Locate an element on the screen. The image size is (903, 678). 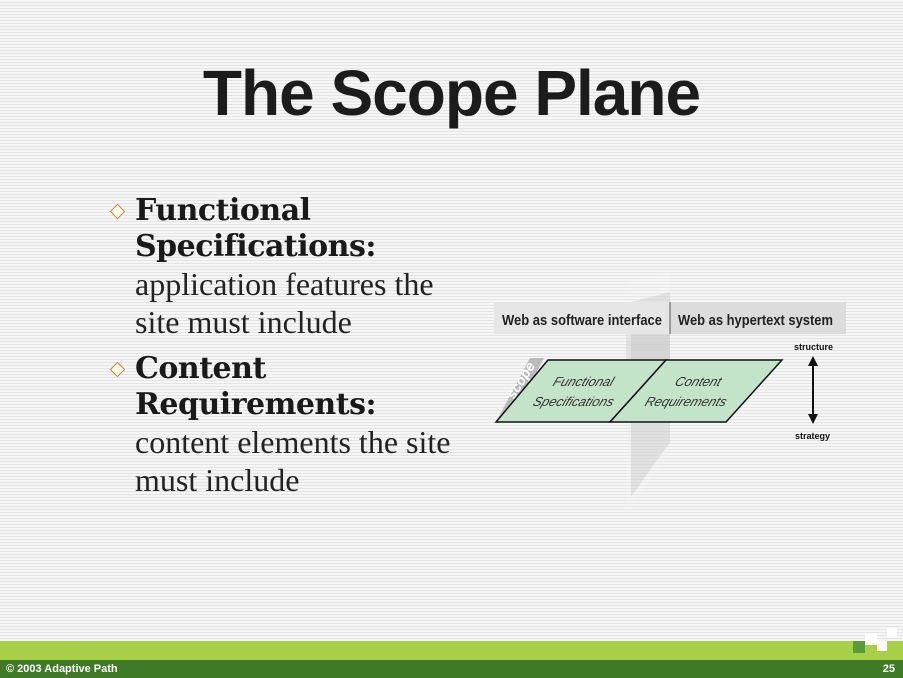
copyright-text: © 2003 Adaptive Path is located at coordinates (62, 669).